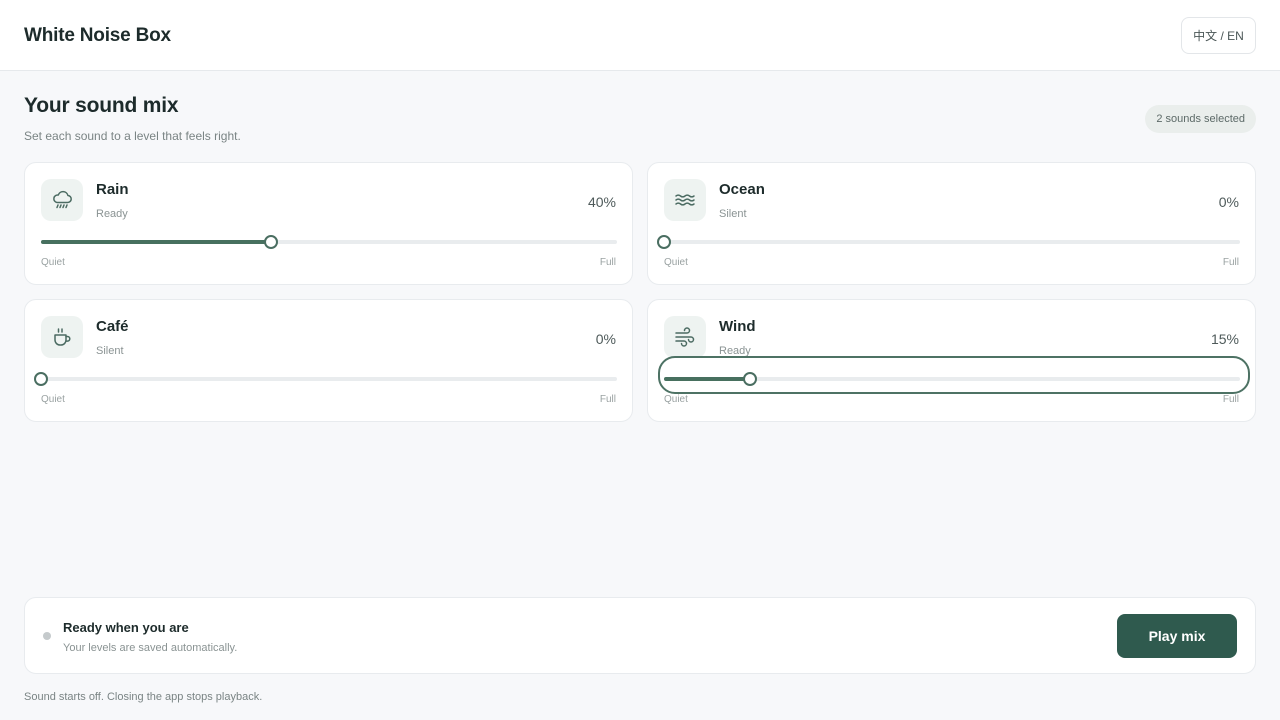  Describe the element at coordinates (328, 223) in the screenshot. I see `sound-card-rain: Rain Ready 40% Quiet Full` at that location.